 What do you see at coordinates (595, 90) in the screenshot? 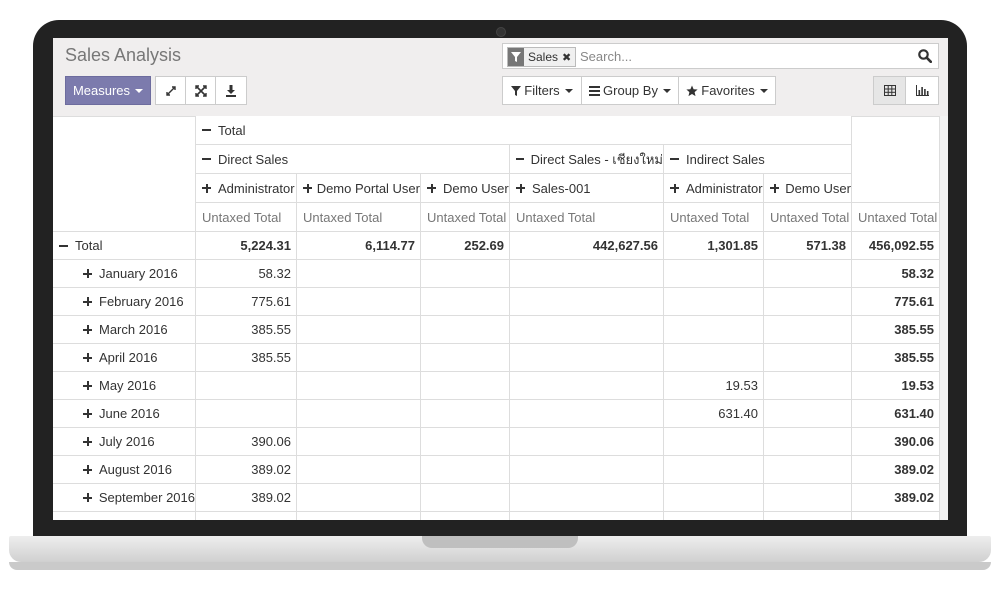
I see `list-icon` at bounding box center [595, 90].